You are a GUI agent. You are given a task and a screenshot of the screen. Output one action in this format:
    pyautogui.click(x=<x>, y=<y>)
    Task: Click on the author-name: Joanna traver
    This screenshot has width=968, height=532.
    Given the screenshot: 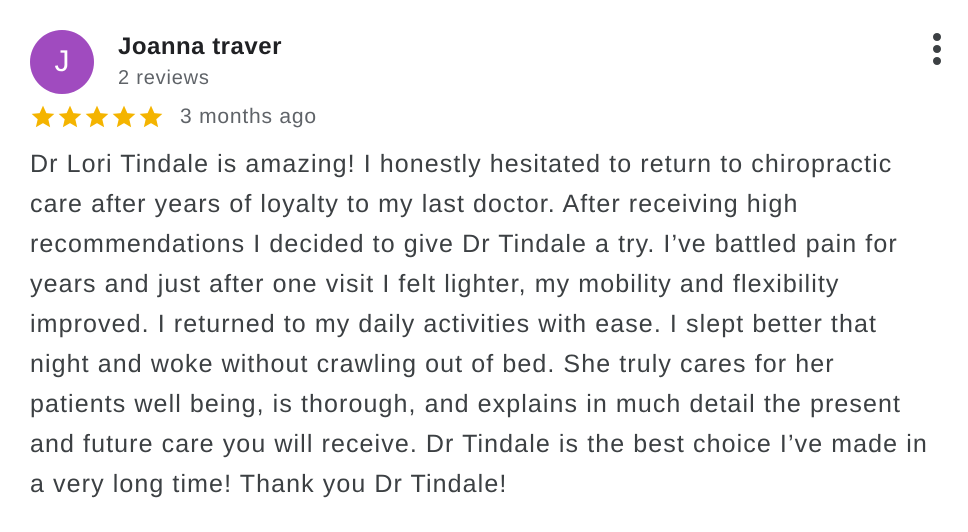 What is the action you would take?
    pyautogui.click(x=200, y=47)
    